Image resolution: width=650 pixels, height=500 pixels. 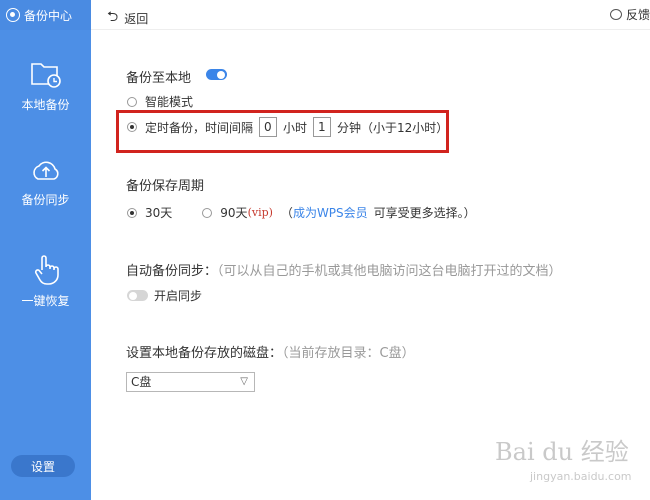 I want to click on disk-hint: （当前存放目录：C盘）, so click(x=348, y=353).